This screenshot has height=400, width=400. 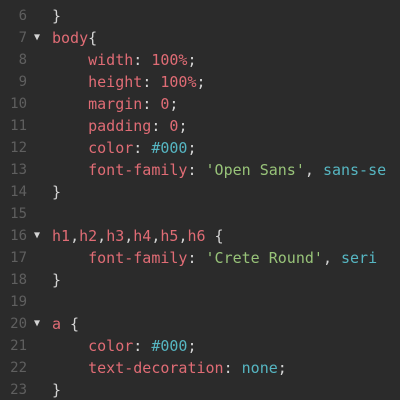 I want to click on code-text: text-decoration: none;, so click(x=169, y=368).